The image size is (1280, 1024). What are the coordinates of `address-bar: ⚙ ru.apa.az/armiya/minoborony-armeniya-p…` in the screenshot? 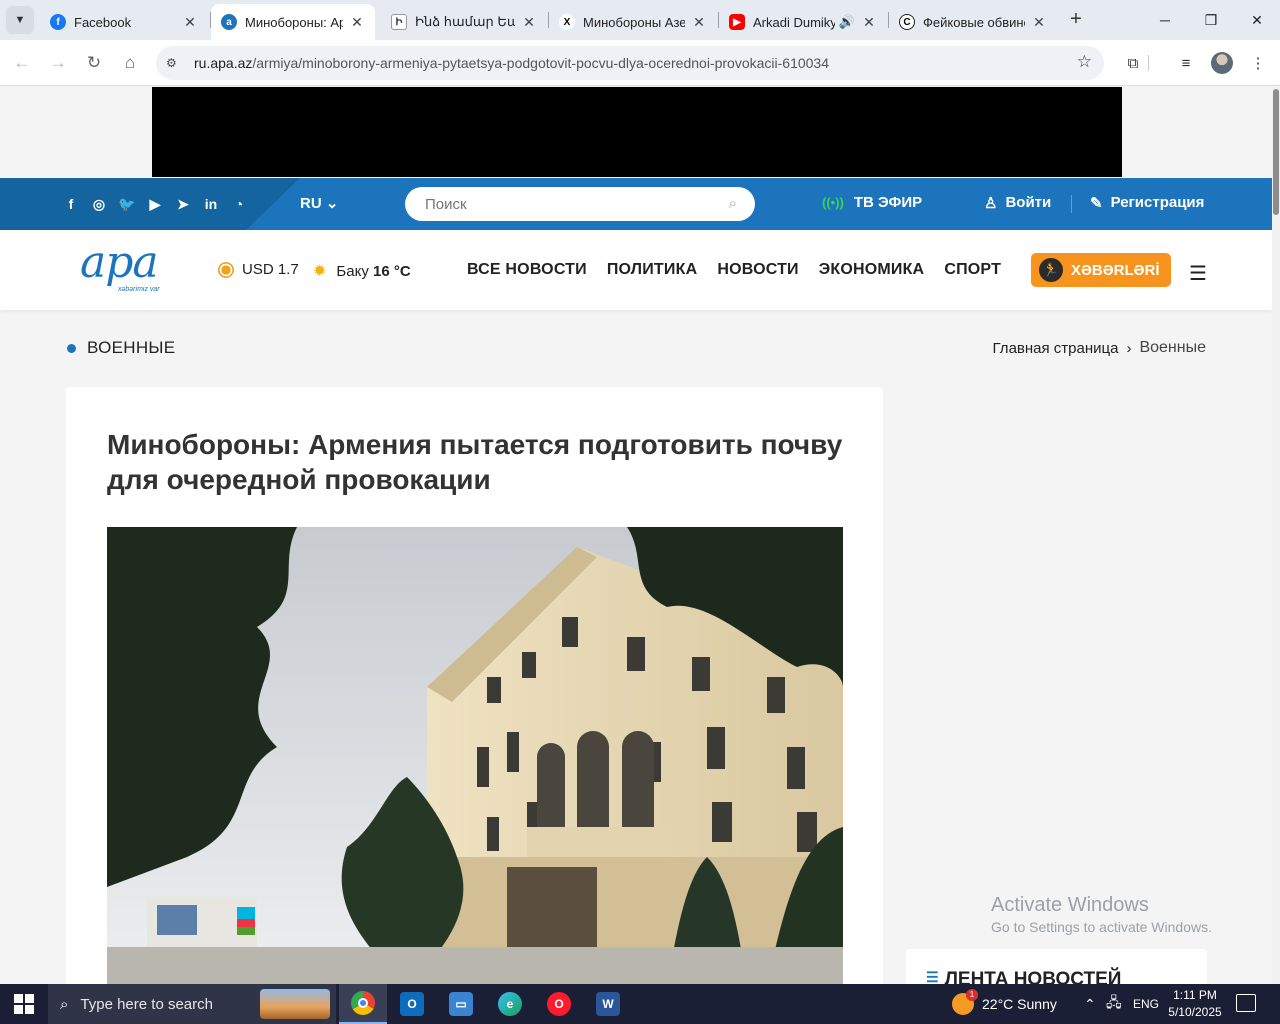 It's located at (630, 63).